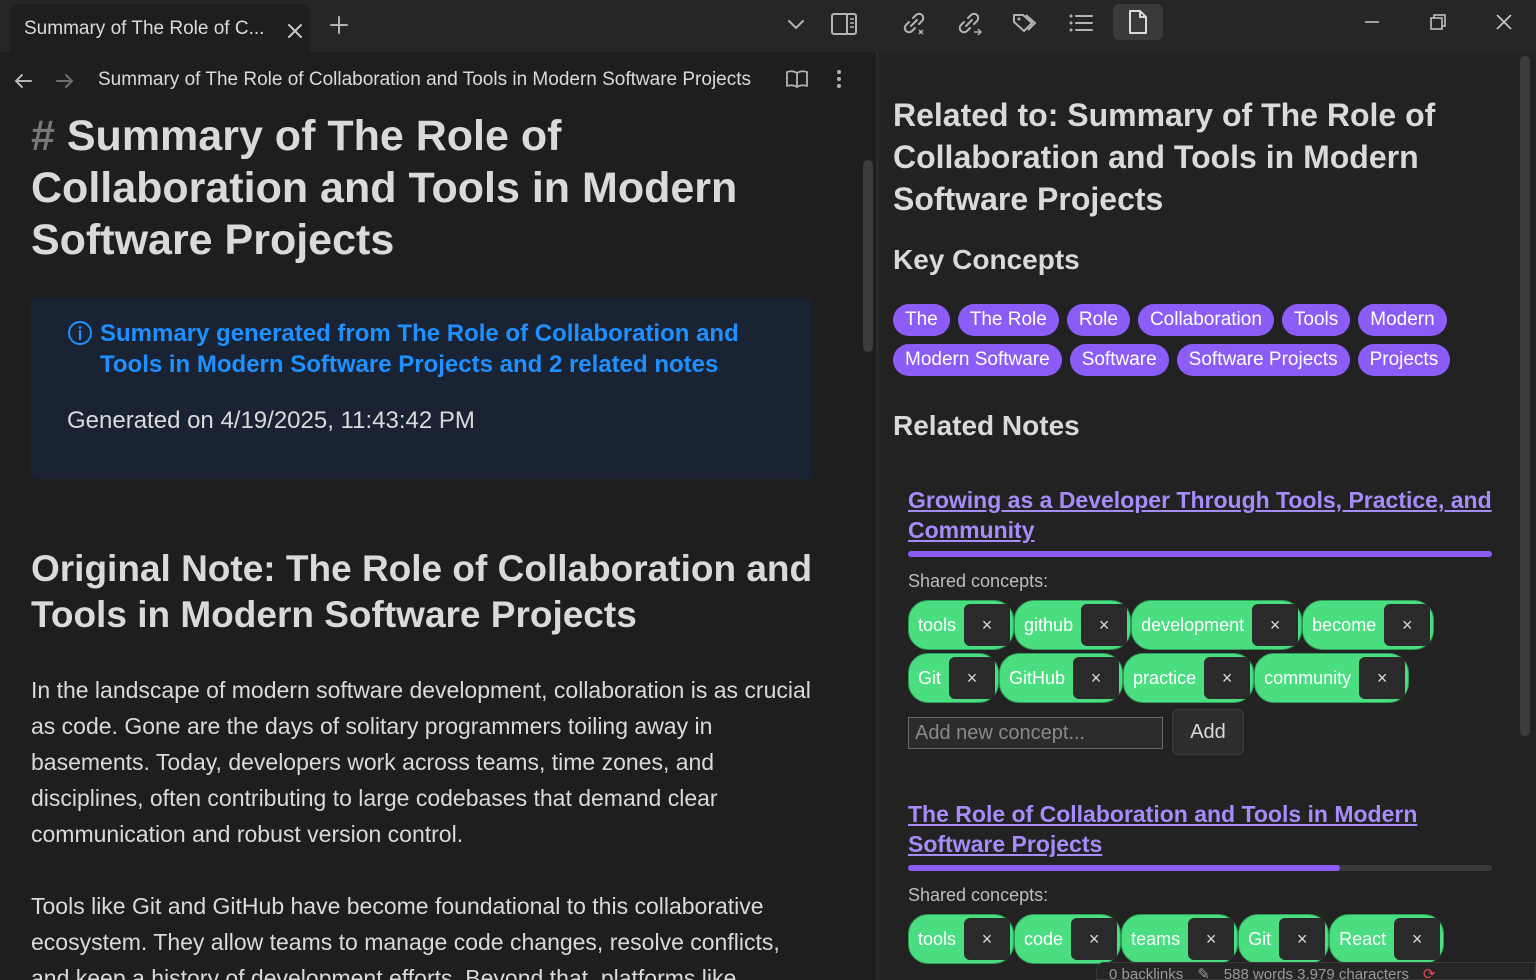 The height and width of the screenshot is (980, 1536). Describe the element at coordinates (1438, 22) in the screenshot. I see `restore-icon` at that location.